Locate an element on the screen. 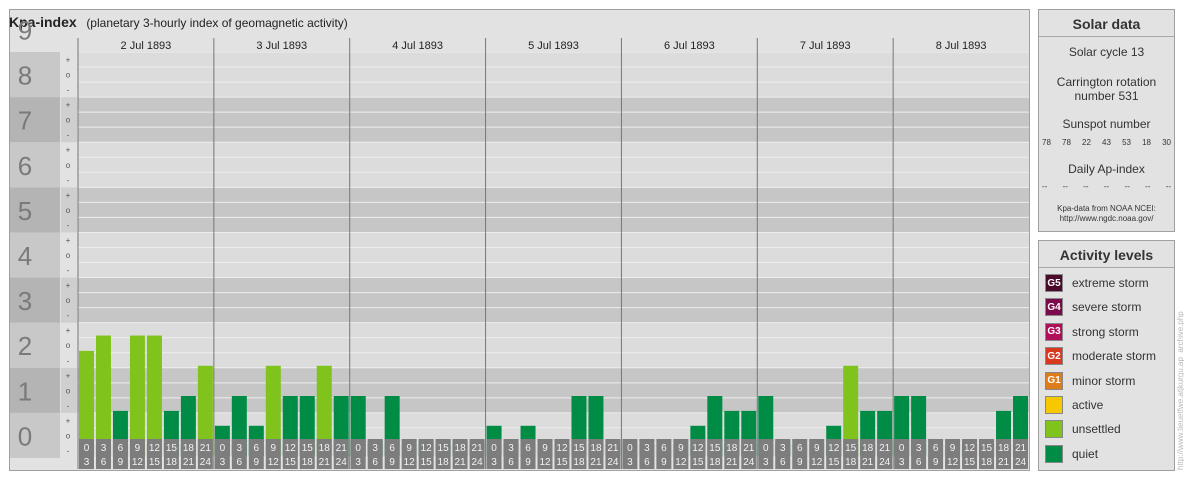 This screenshot has height=480, width=1184. legend-swatch: G5 is located at coordinates (1054, 283).